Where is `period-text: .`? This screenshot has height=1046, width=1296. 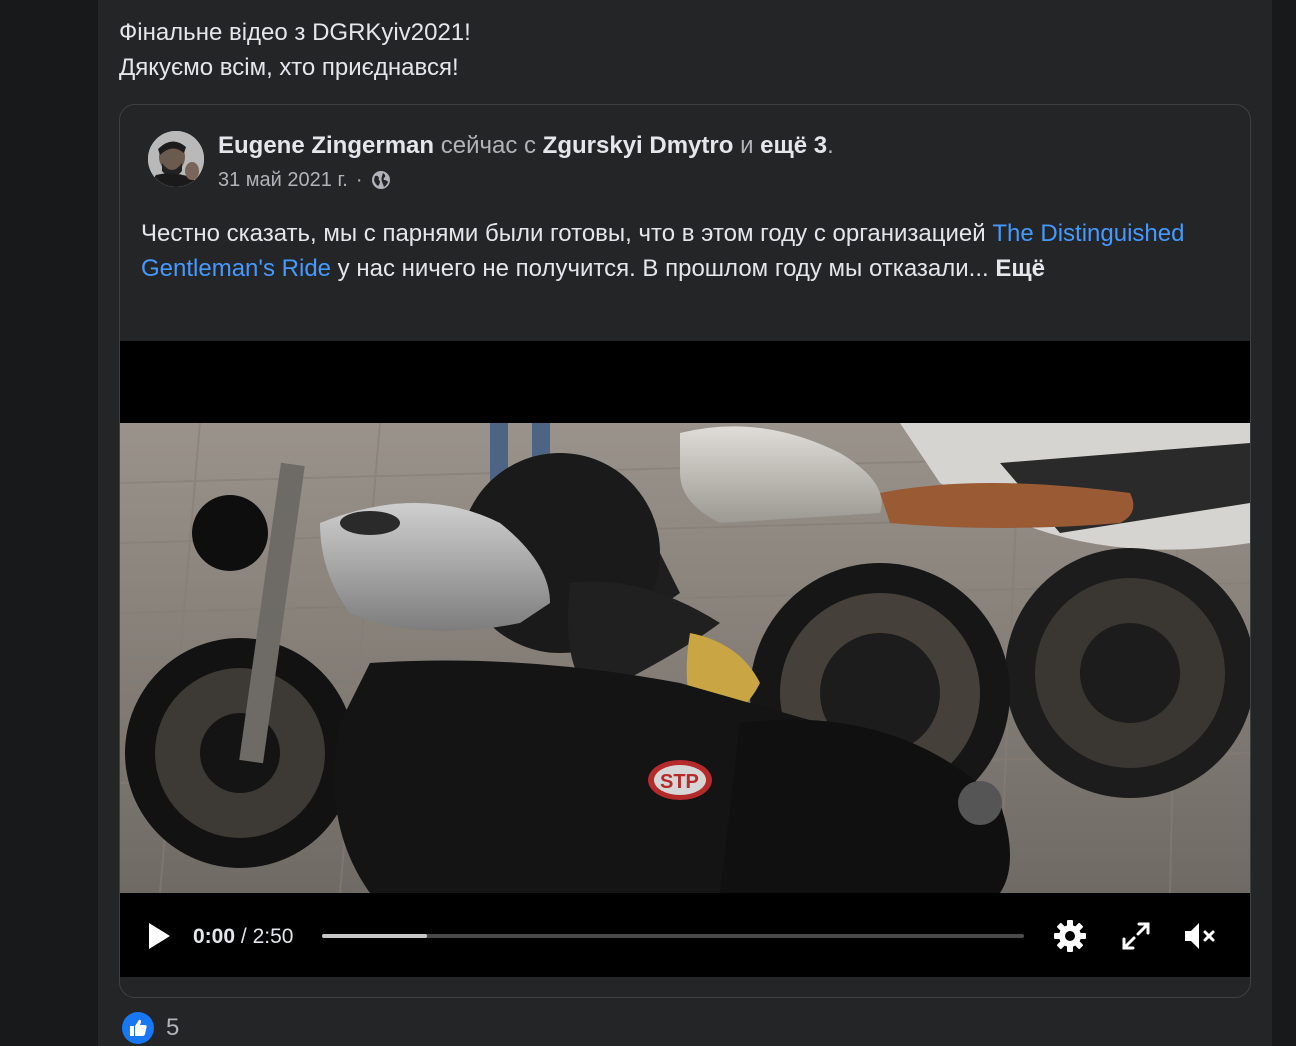
period-text: . is located at coordinates (830, 145).